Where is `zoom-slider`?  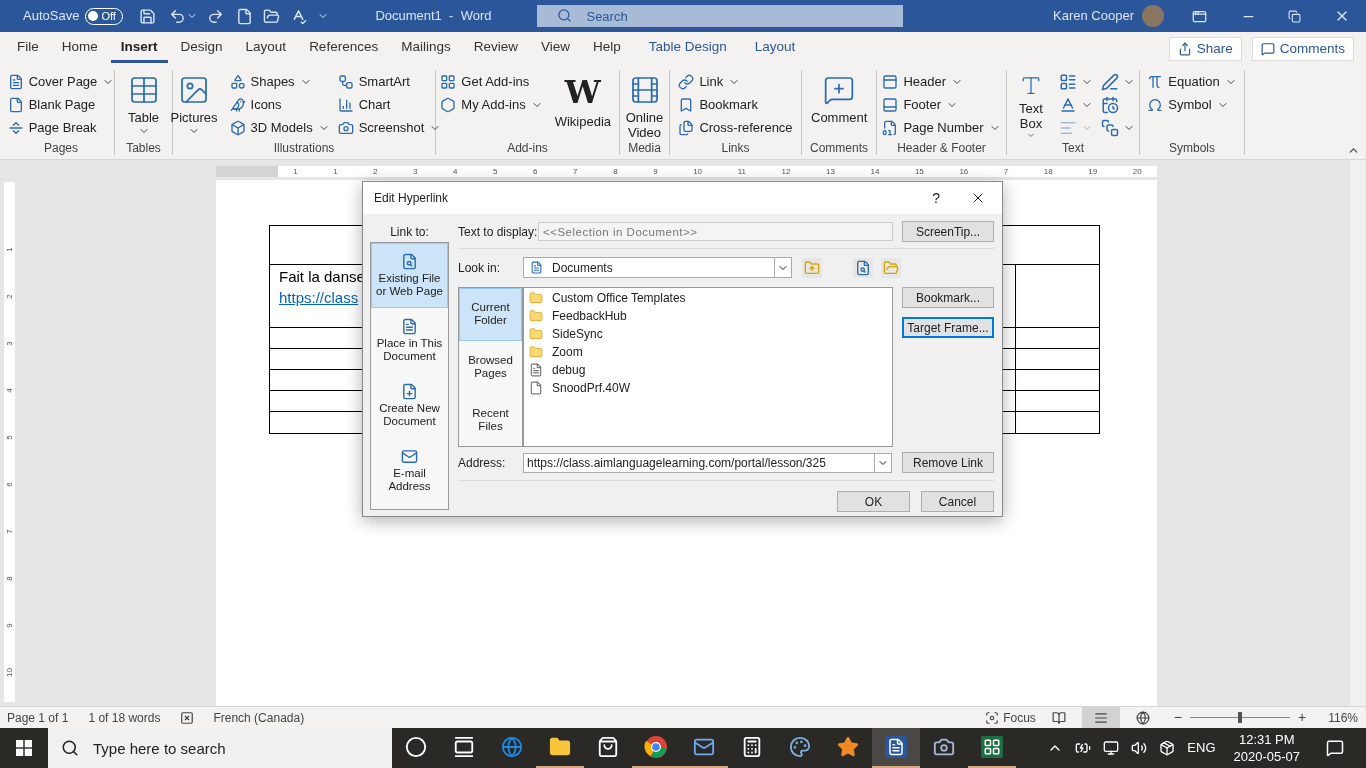
zoom-slider is located at coordinates (1240, 717).